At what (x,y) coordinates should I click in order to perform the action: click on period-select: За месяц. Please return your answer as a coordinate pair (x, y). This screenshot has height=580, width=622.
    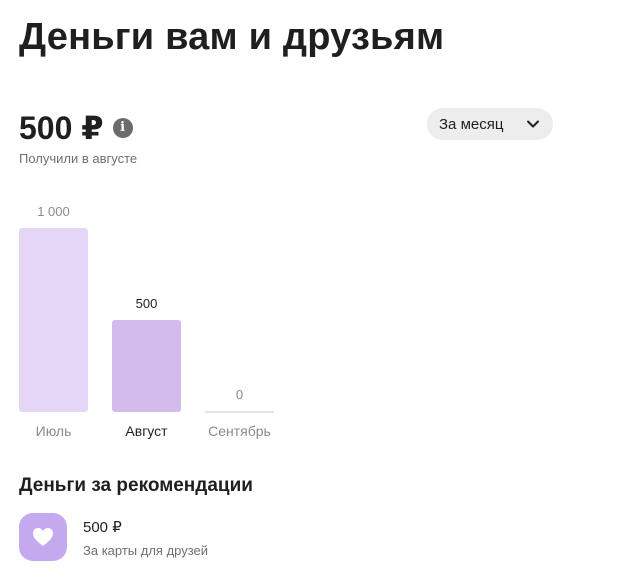
    Looking at the image, I should click on (490, 124).